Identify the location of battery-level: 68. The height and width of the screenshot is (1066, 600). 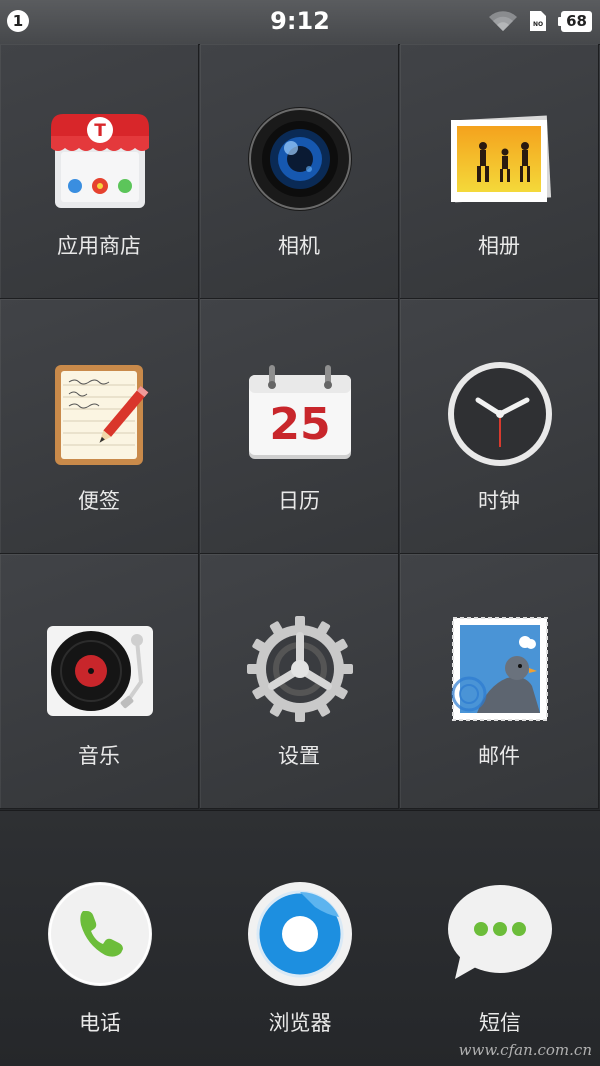
(576, 21).